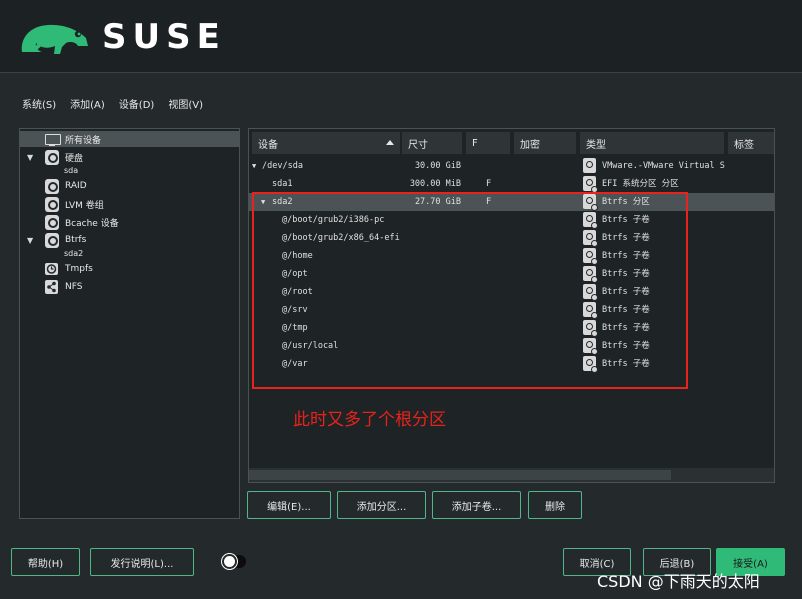 Image resolution: width=802 pixels, height=599 pixels. Describe the element at coordinates (129, 287) in the screenshot. I see `tree-item-nfs: NFS` at that location.